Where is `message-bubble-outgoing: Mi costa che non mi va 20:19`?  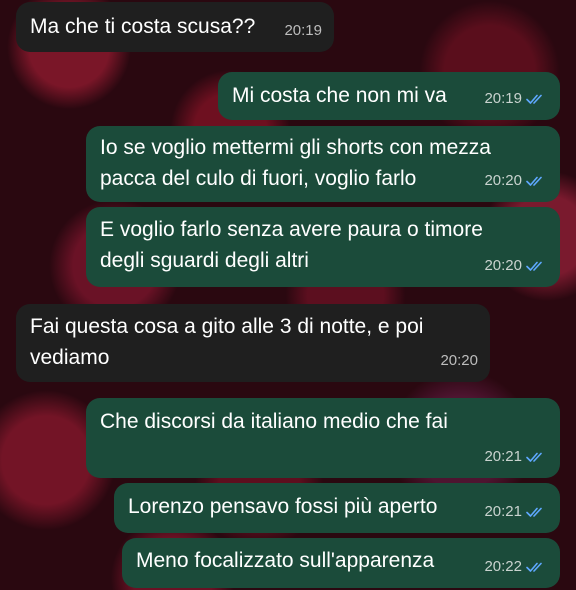 message-bubble-outgoing: Mi costa che non mi va 20:19 is located at coordinates (389, 96).